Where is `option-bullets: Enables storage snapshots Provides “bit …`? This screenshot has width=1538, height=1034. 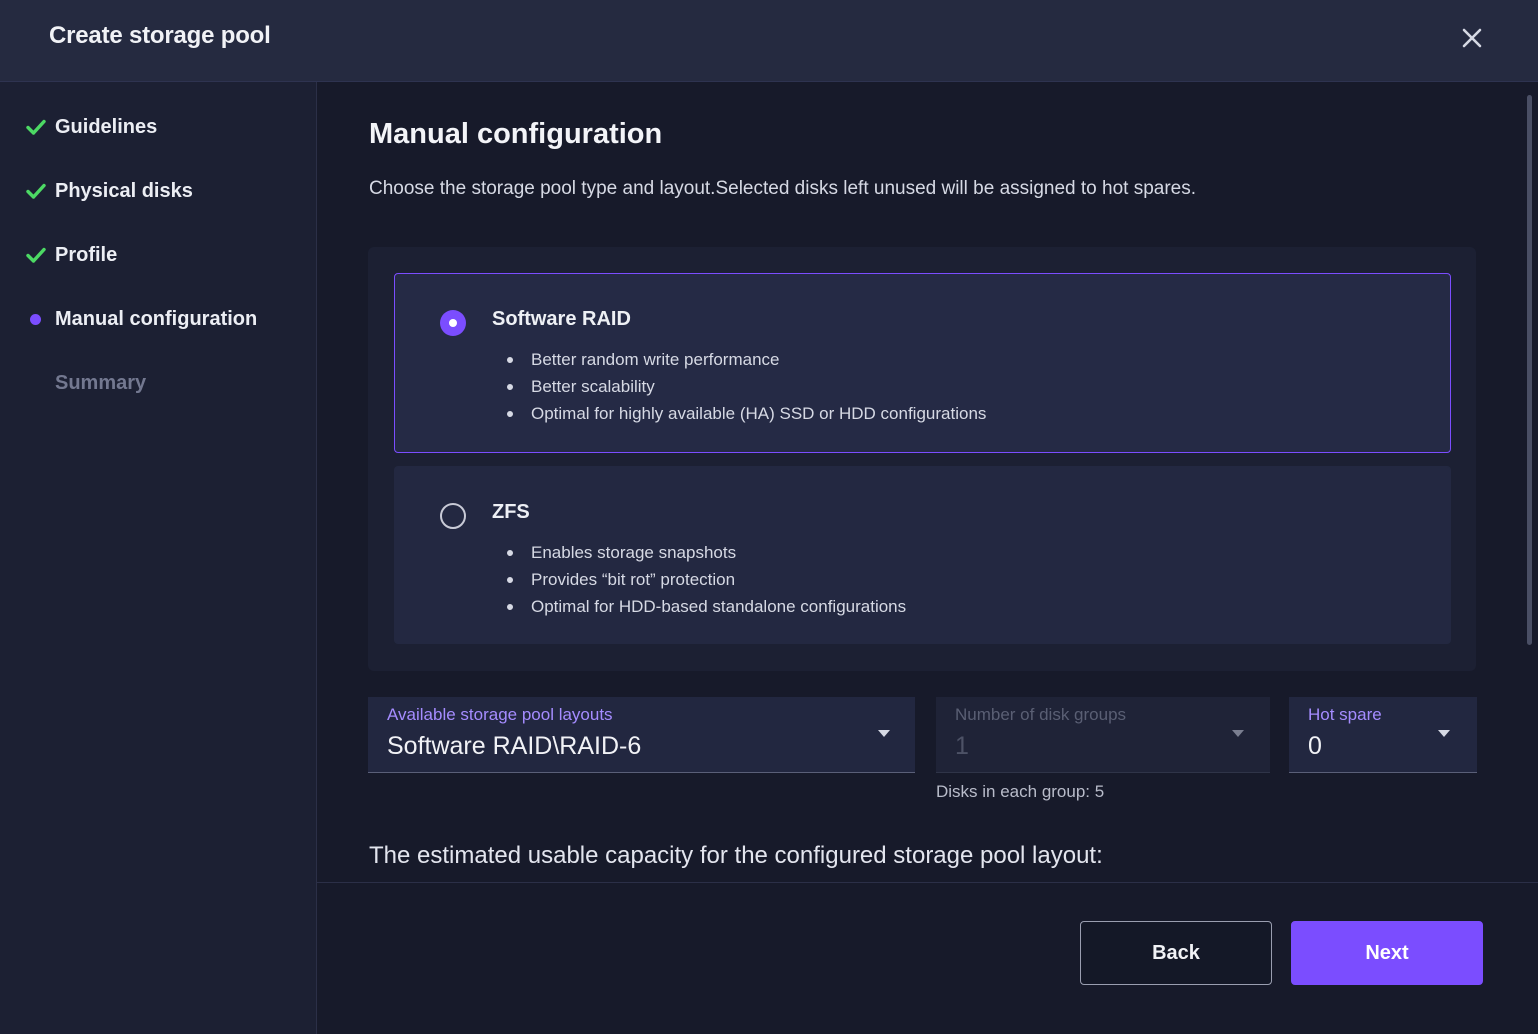
option-bullets: Enables storage snapshots Provides “bit … is located at coordinates (706, 579).